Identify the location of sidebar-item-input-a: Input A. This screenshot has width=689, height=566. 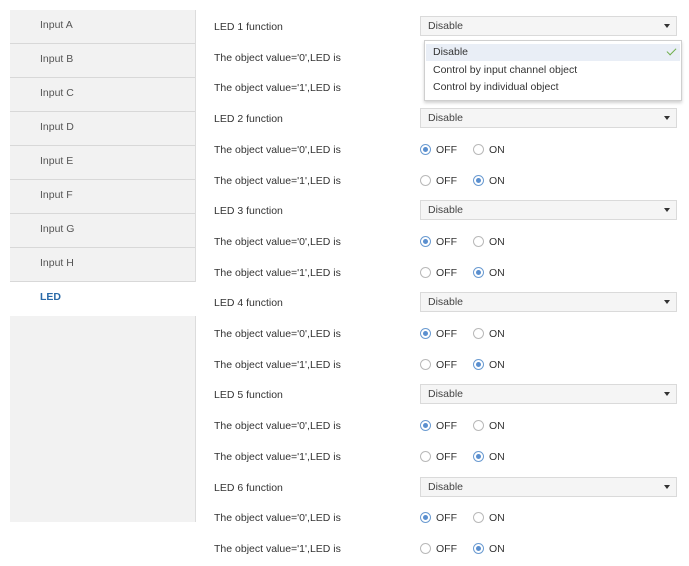
(102, 27).